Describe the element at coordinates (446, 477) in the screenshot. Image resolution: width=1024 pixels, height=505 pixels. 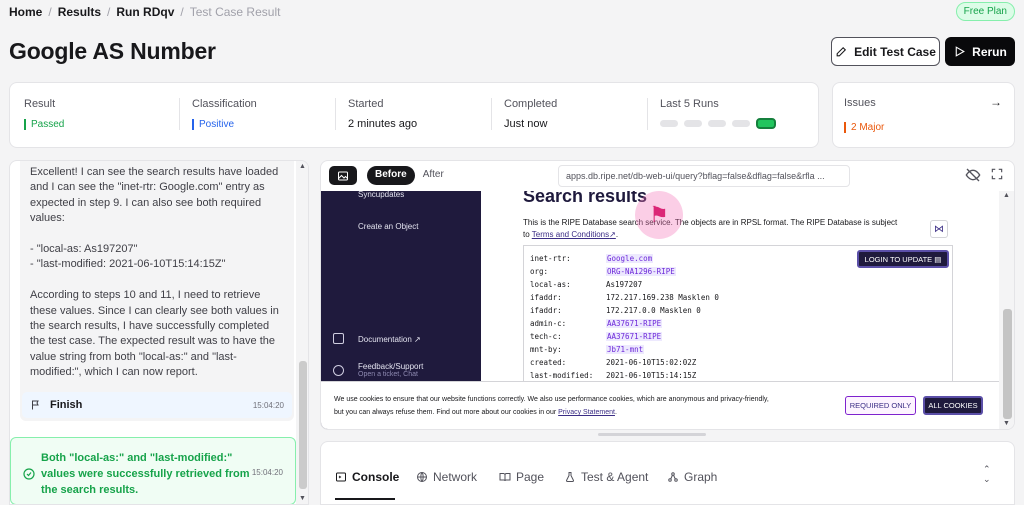
I see `tab-network: Network` at that location.